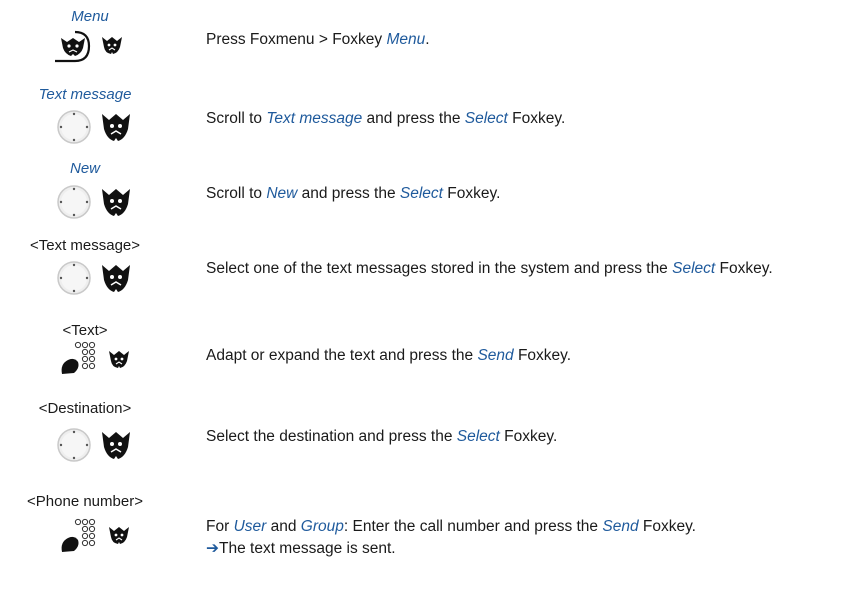 The height and width of the screenshot is (604, 858). I want to click on step-label: Text message, so click(85, 94).